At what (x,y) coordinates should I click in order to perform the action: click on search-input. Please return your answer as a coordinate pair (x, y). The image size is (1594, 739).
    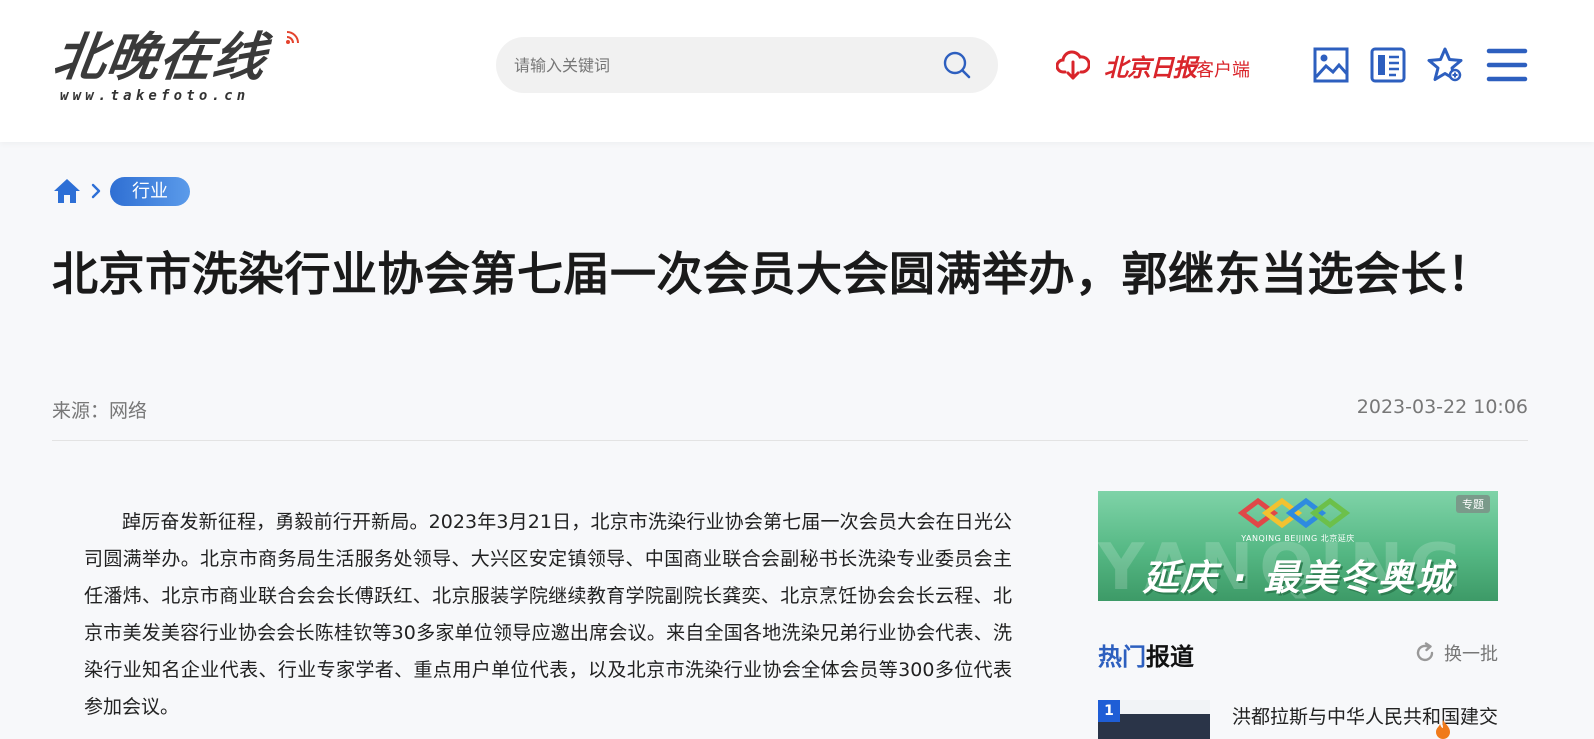
    Looking at the image, I should click on (724, 65).